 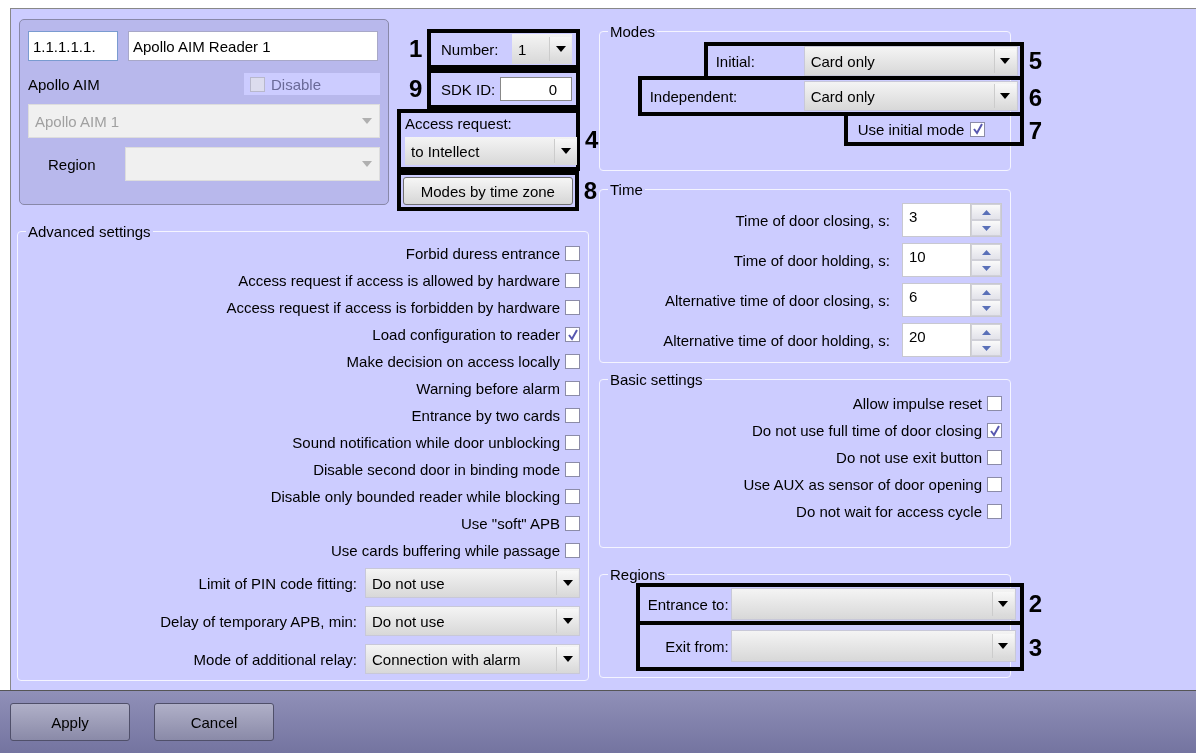 What do you see at coordinates (453, 361) in the screenshot?
I see `checkbox-label: Make decision on access locally` at bounding box center [453, 361].